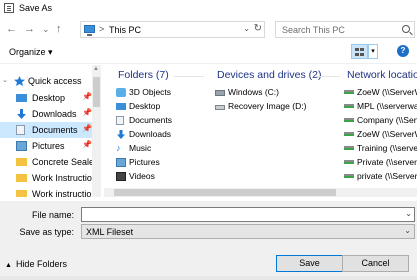 The width and height of the screenshot is (417, 280). Describe the element at coordinates (328, 76) in the screenshot. I see `drives-heading-divider` at that location.